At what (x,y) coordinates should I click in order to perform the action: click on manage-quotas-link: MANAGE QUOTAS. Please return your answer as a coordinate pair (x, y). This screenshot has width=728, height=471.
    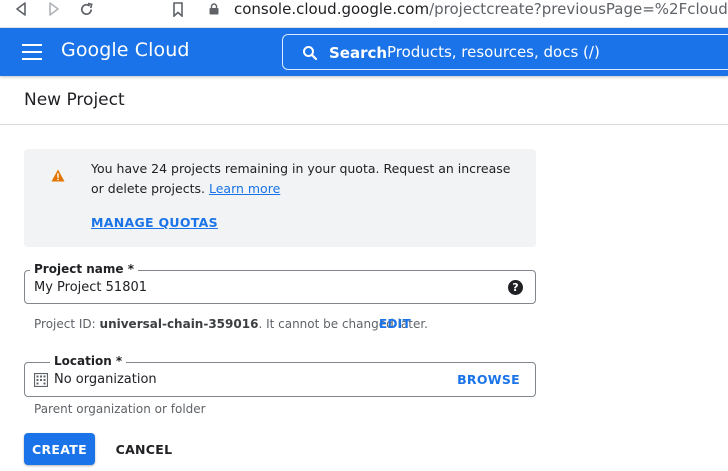
    Looking at the image, I should click on (154, 222).